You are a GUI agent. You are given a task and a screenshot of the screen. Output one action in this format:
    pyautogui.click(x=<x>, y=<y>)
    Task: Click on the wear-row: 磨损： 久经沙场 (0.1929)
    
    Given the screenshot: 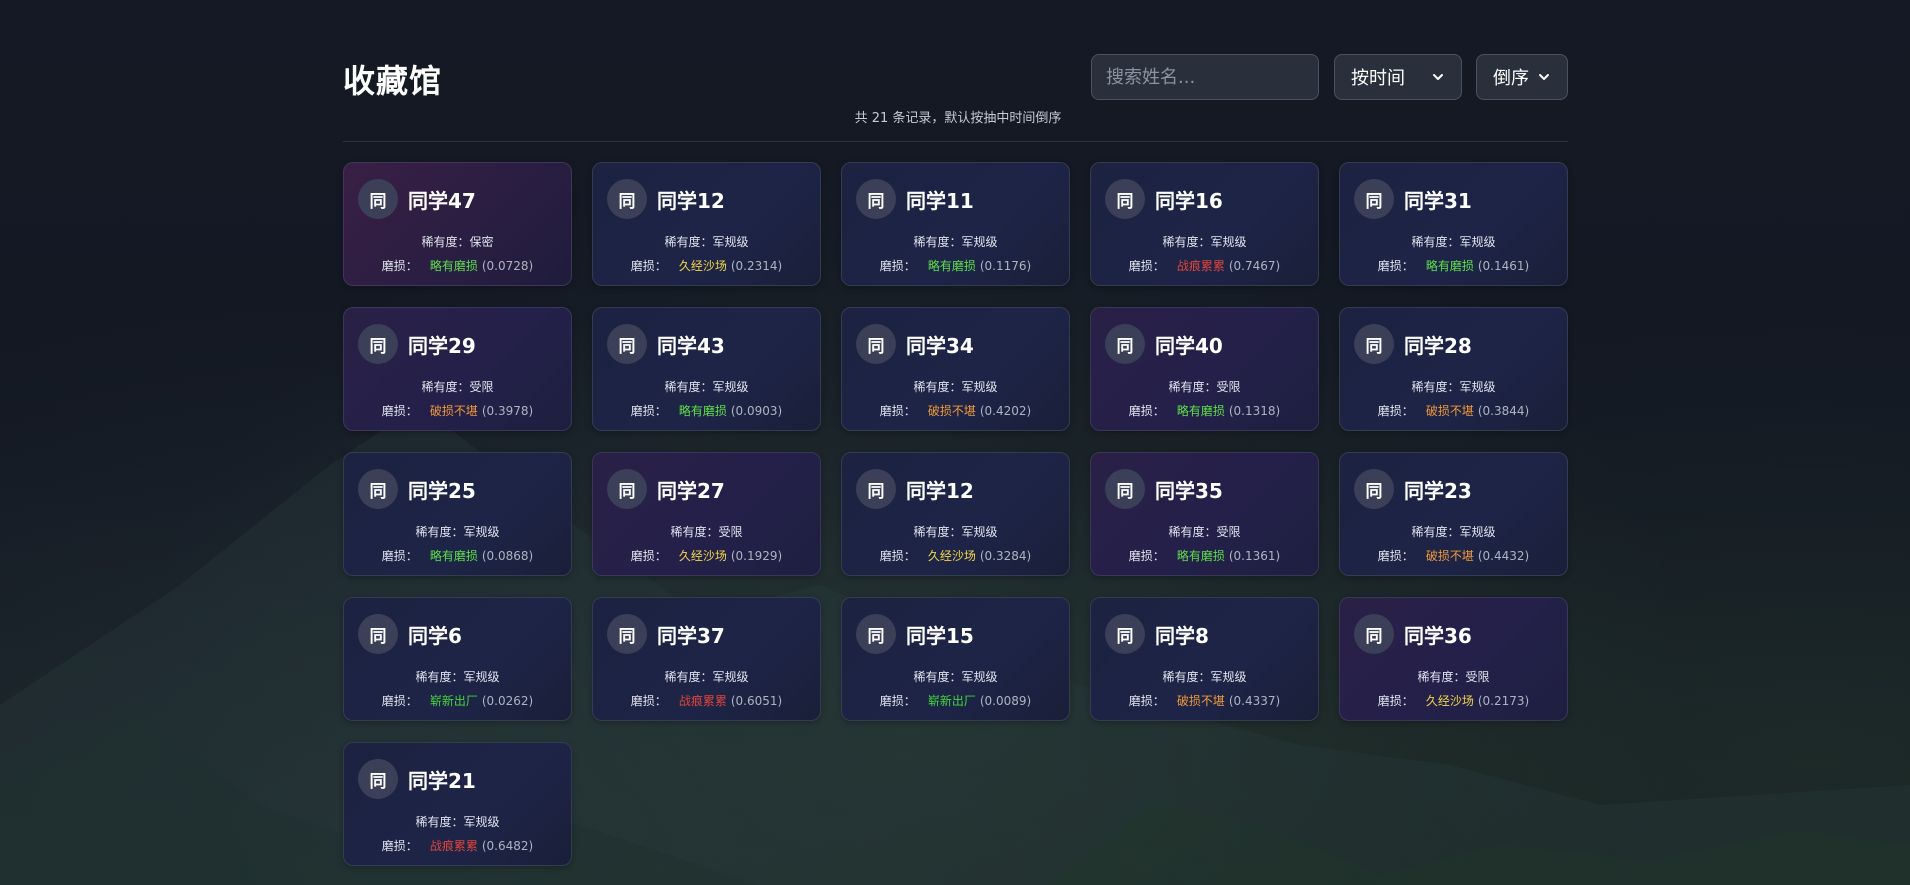 What is the action you would take?
    pyautogui.click(x=706, y=555)
    